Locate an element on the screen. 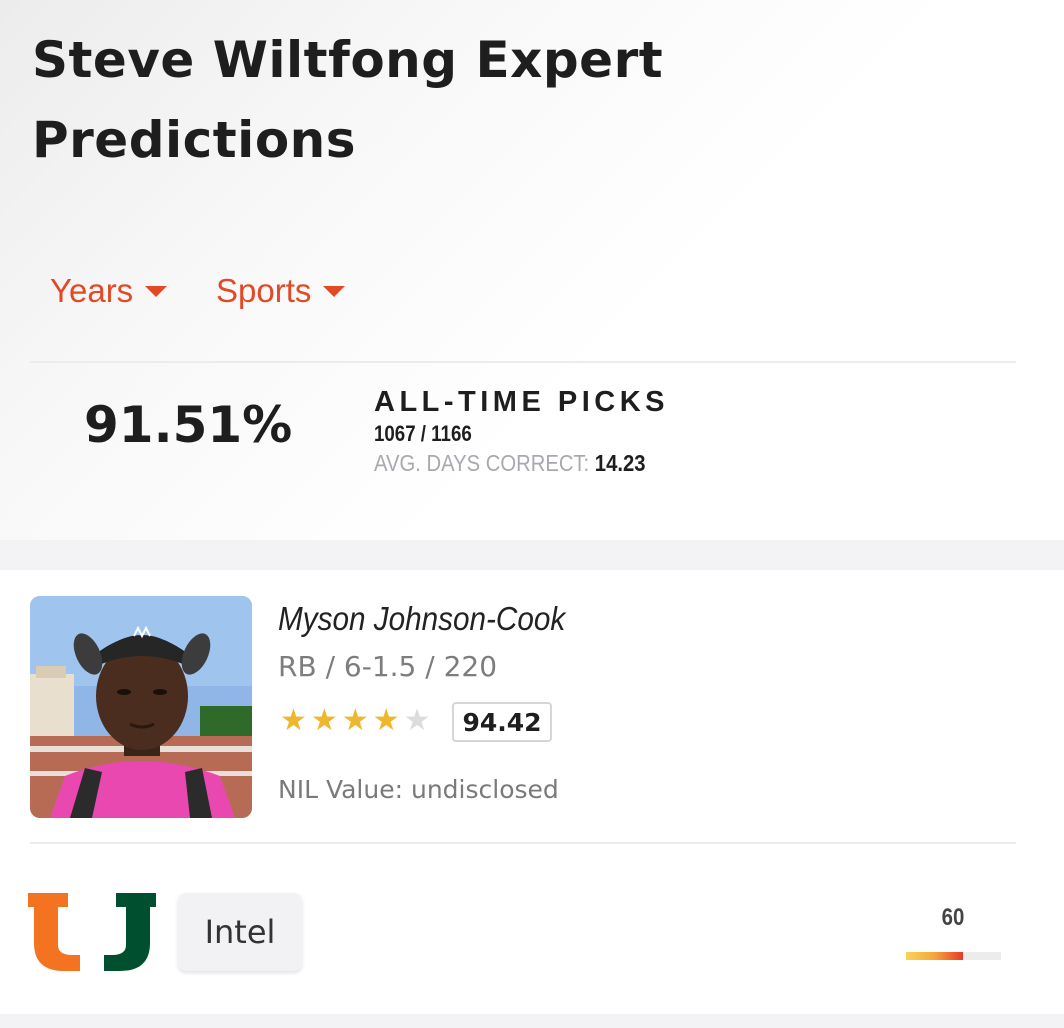 The image size is (1064, 1028). avg-days-value: 14.23 is located at coordinates (620, 463).